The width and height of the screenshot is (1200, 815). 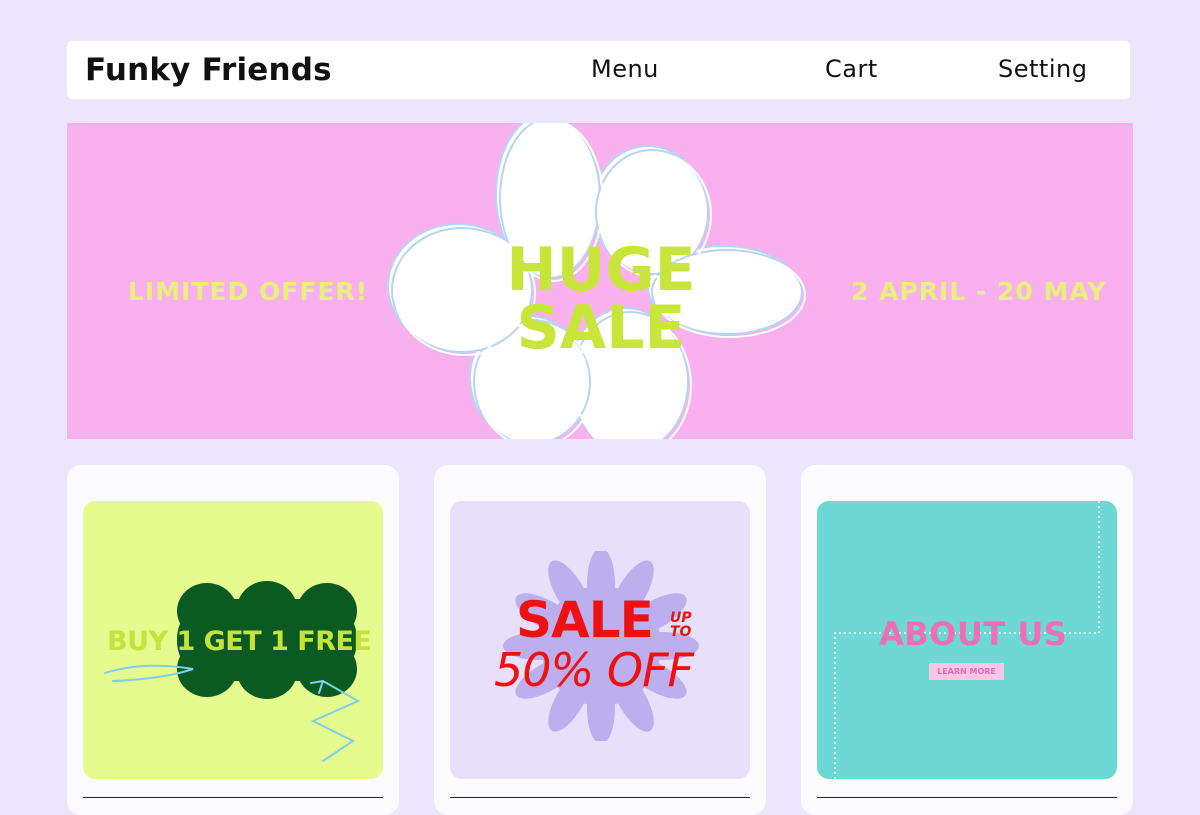 I want to click on headline-line-2: SALE, so click(x=601, y=328).